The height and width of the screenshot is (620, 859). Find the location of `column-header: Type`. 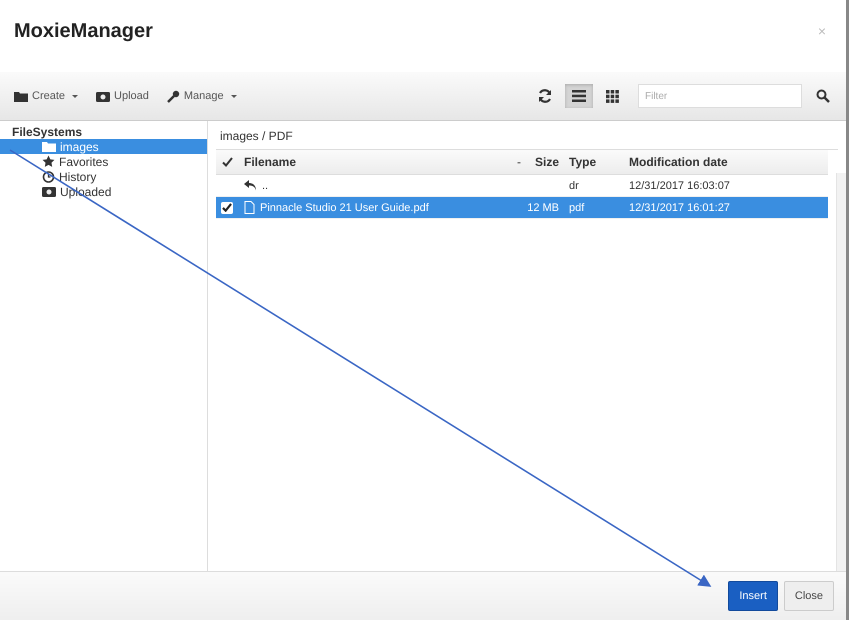

column-header: Type is located at coordinates (599, 162).